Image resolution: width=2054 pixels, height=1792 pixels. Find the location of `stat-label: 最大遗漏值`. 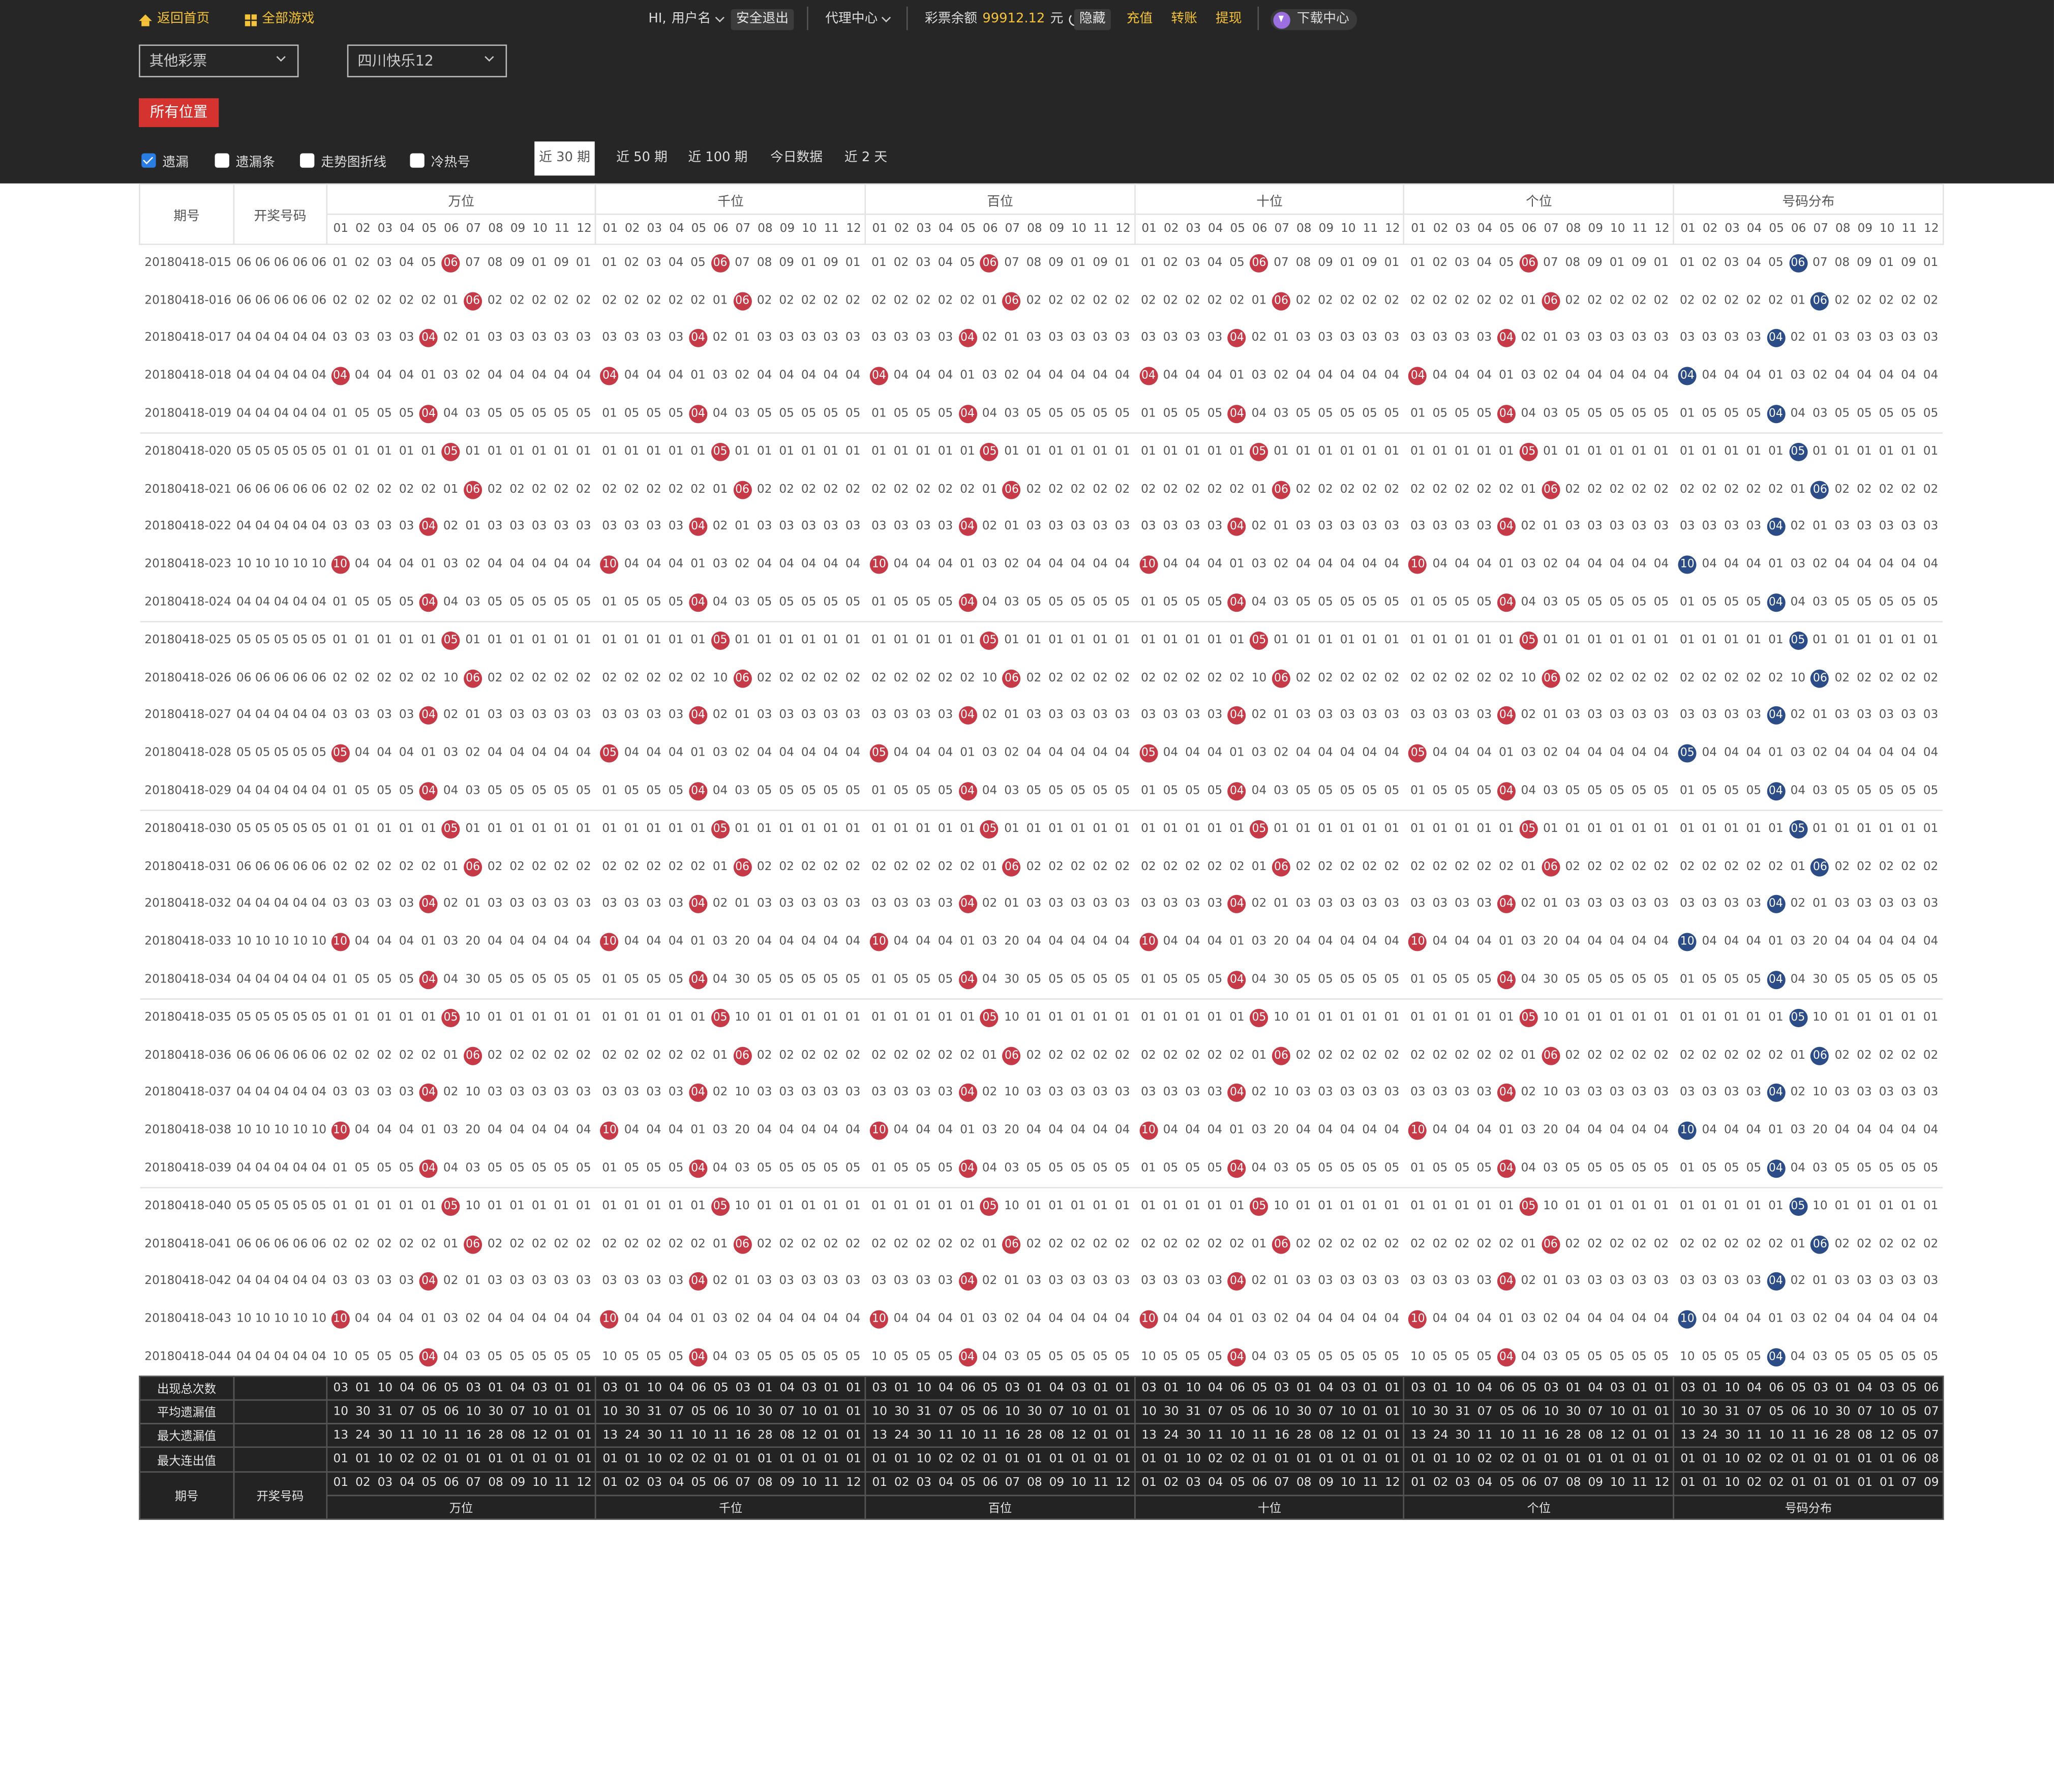

stat-label: 最大遗漏值 is located at coordinates (187, 1436).